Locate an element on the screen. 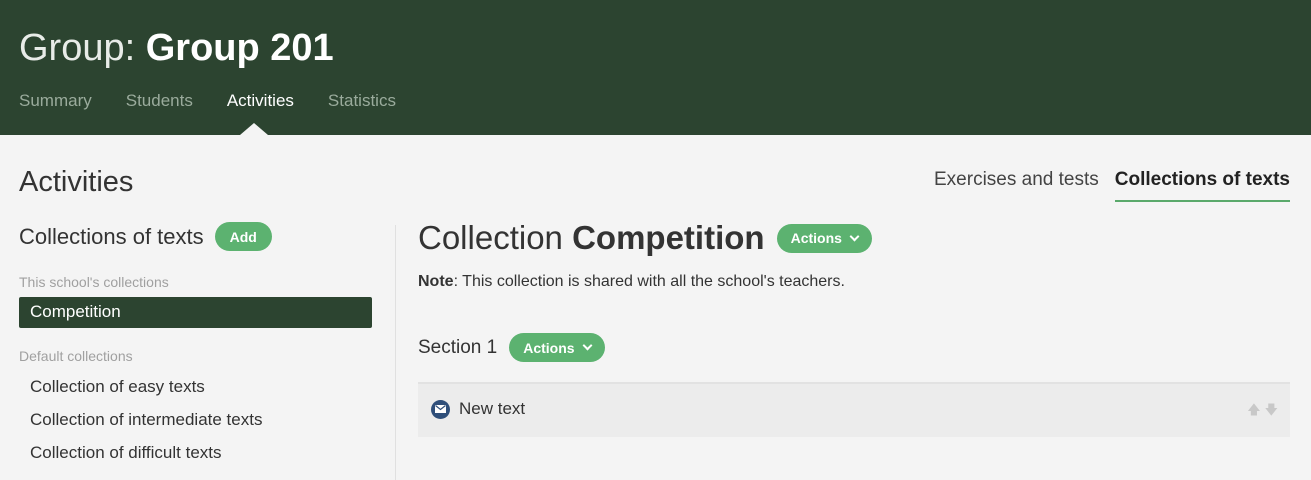 The height and width of the screenshot is (480, 1311). school-collections-label: This school's collections is located at coordinates (94, 282).